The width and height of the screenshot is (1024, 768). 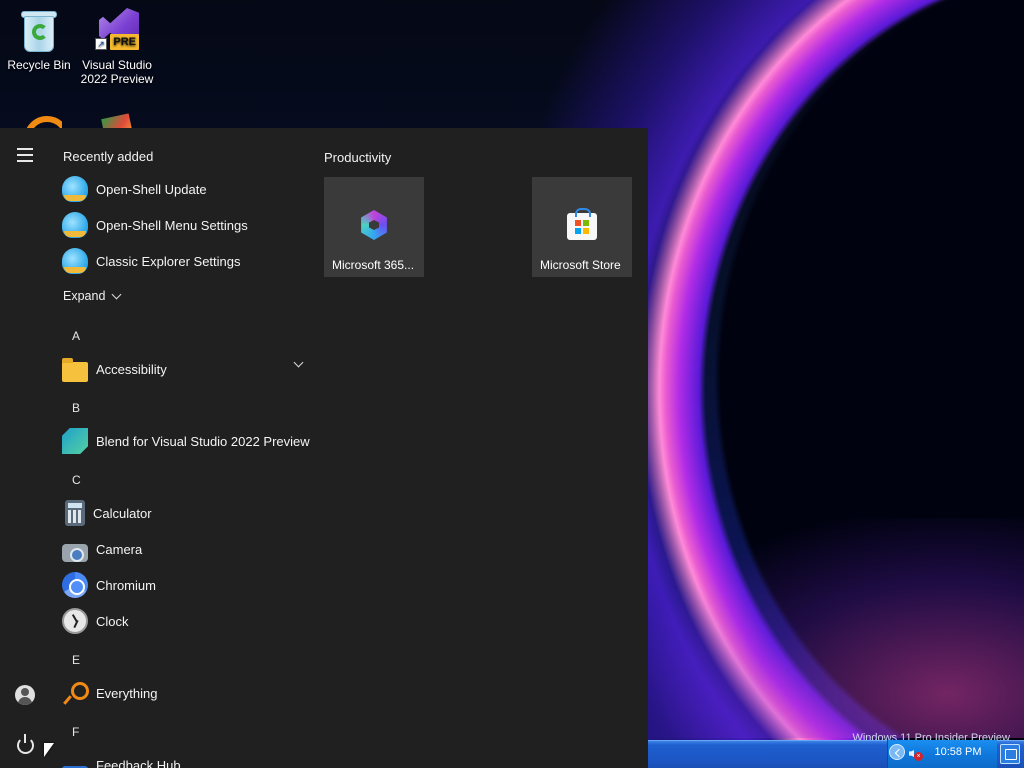 I want to click on start-left-rail, so click(x=25, y=448).